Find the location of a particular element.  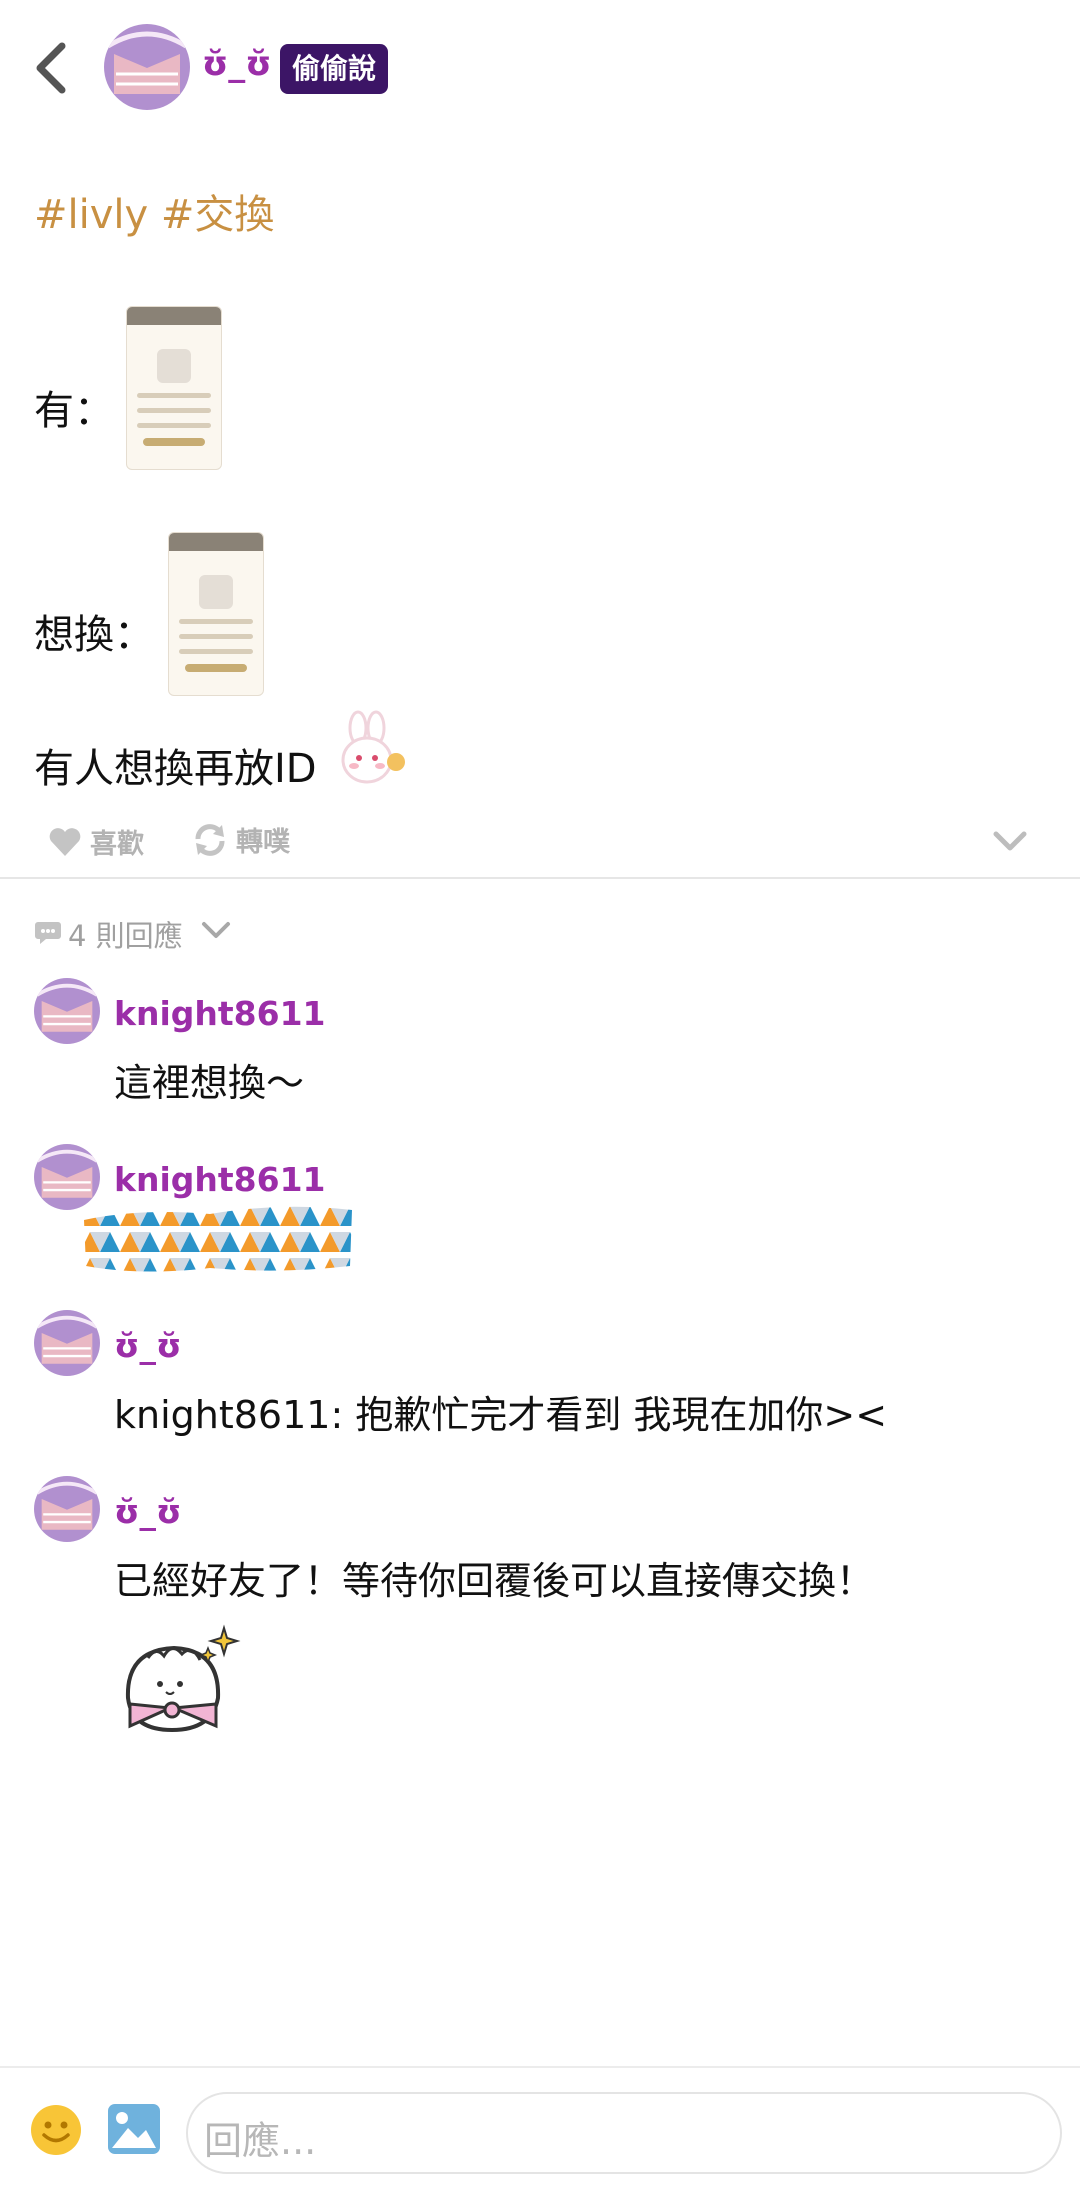

replurk-icon is located at coordinates (210, 839).